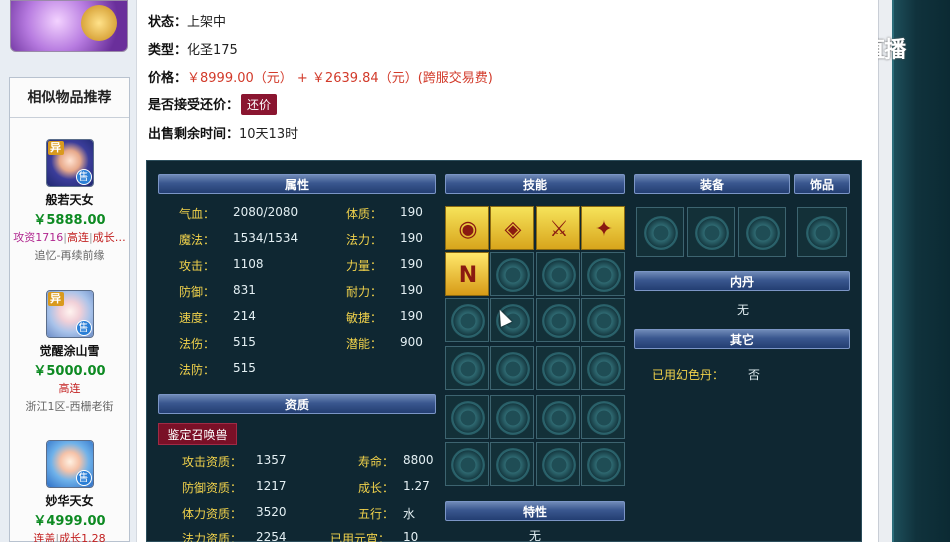  Describe the element at coordinates (269, 134) in the screenshot. I see `remaining-value: 10天13时` at that location.